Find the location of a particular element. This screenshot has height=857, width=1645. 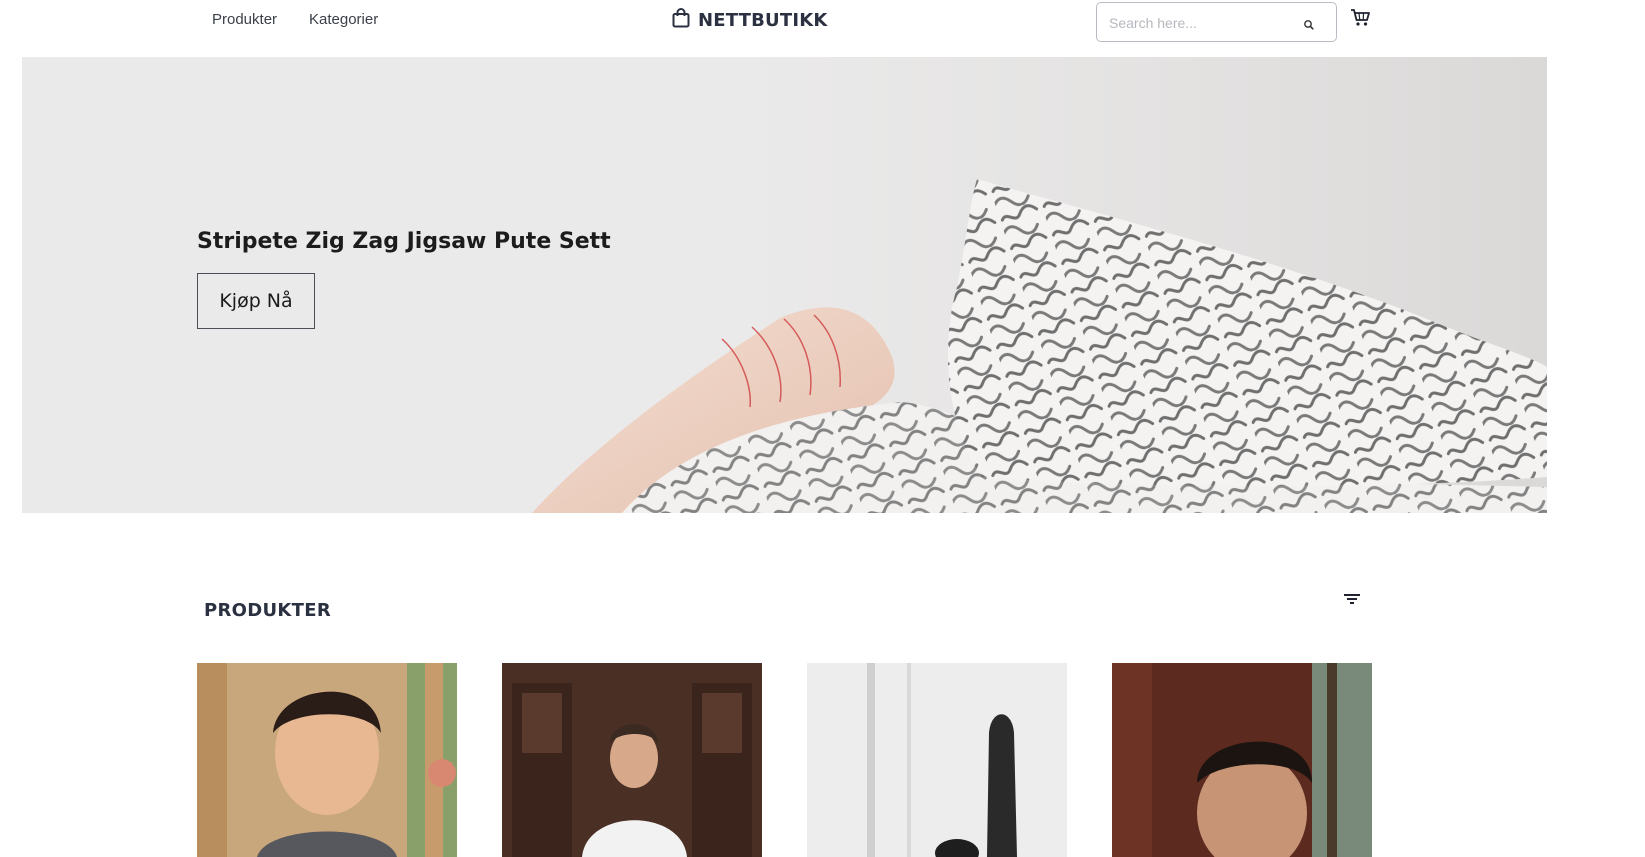

site-header: Produkter Kategorier NETTBUTIKK is located at coordinates (822, 28).